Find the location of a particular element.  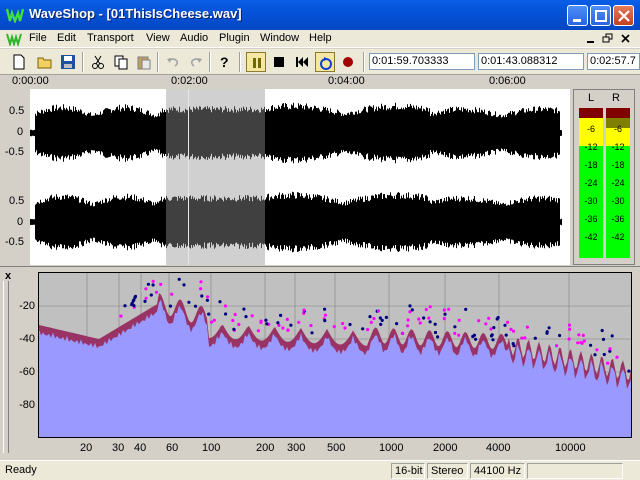

rewind-icon is located at coordinates (302, 62).